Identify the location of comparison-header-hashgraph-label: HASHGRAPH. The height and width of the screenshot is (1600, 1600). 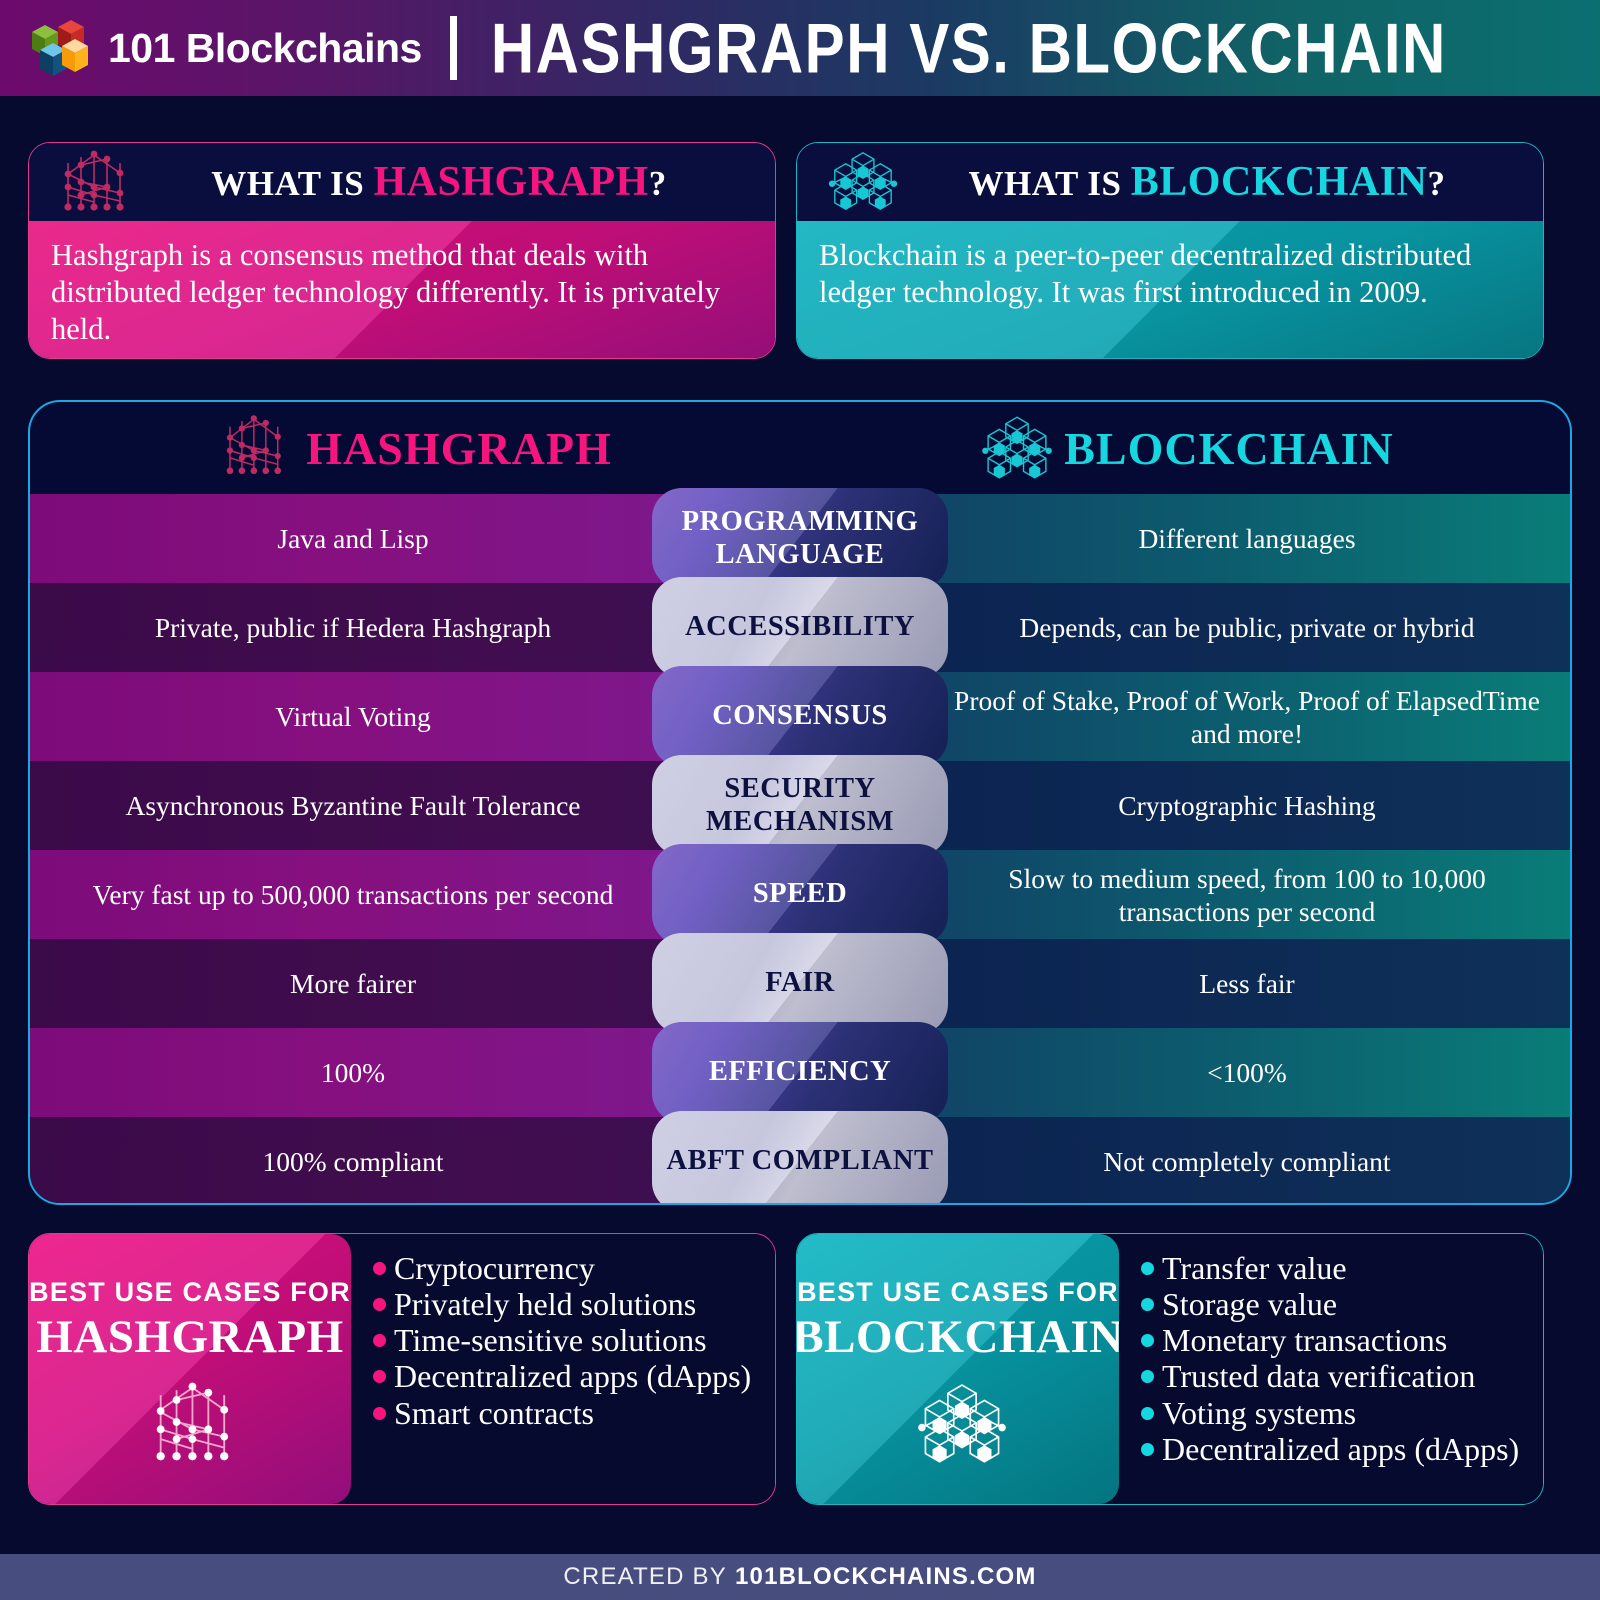
(459, 448).